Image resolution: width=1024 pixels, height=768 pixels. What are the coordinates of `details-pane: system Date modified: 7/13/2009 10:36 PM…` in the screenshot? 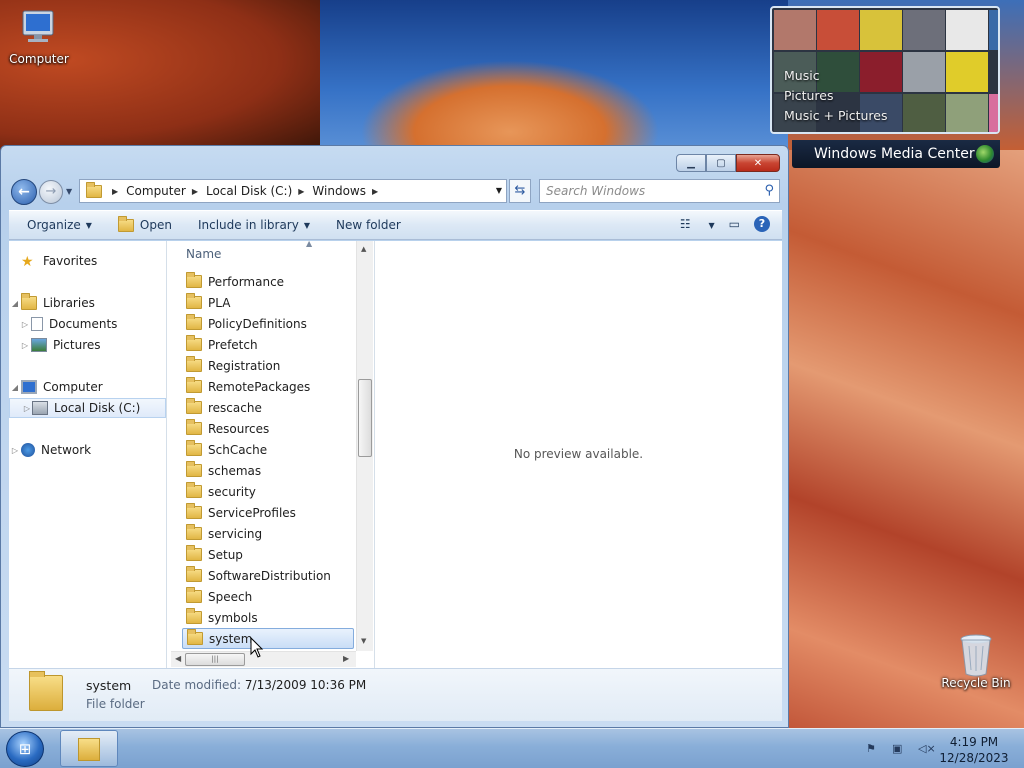 It's located at (395, 694).